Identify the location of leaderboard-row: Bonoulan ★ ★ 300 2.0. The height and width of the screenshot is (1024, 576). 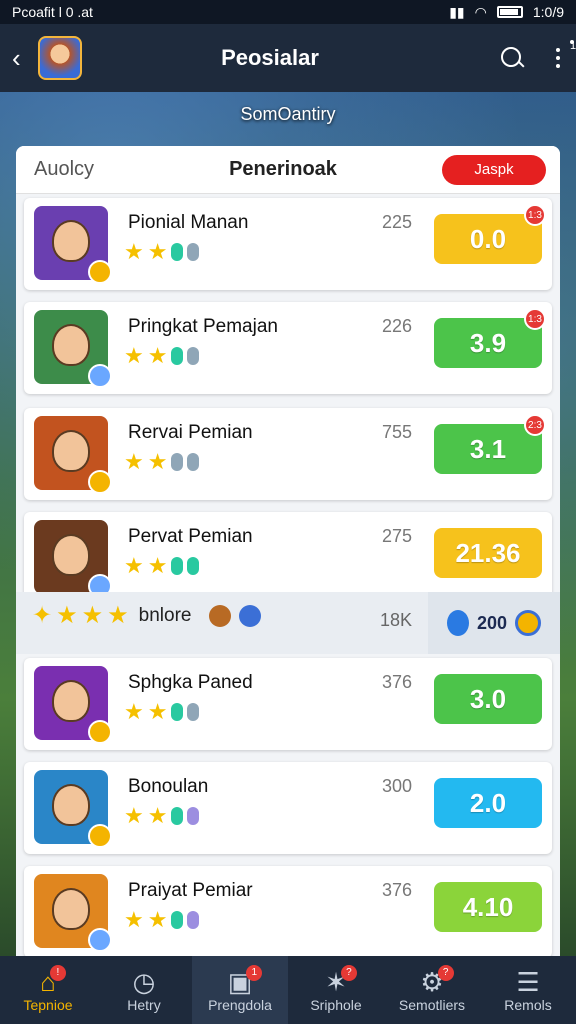
(288, 808).